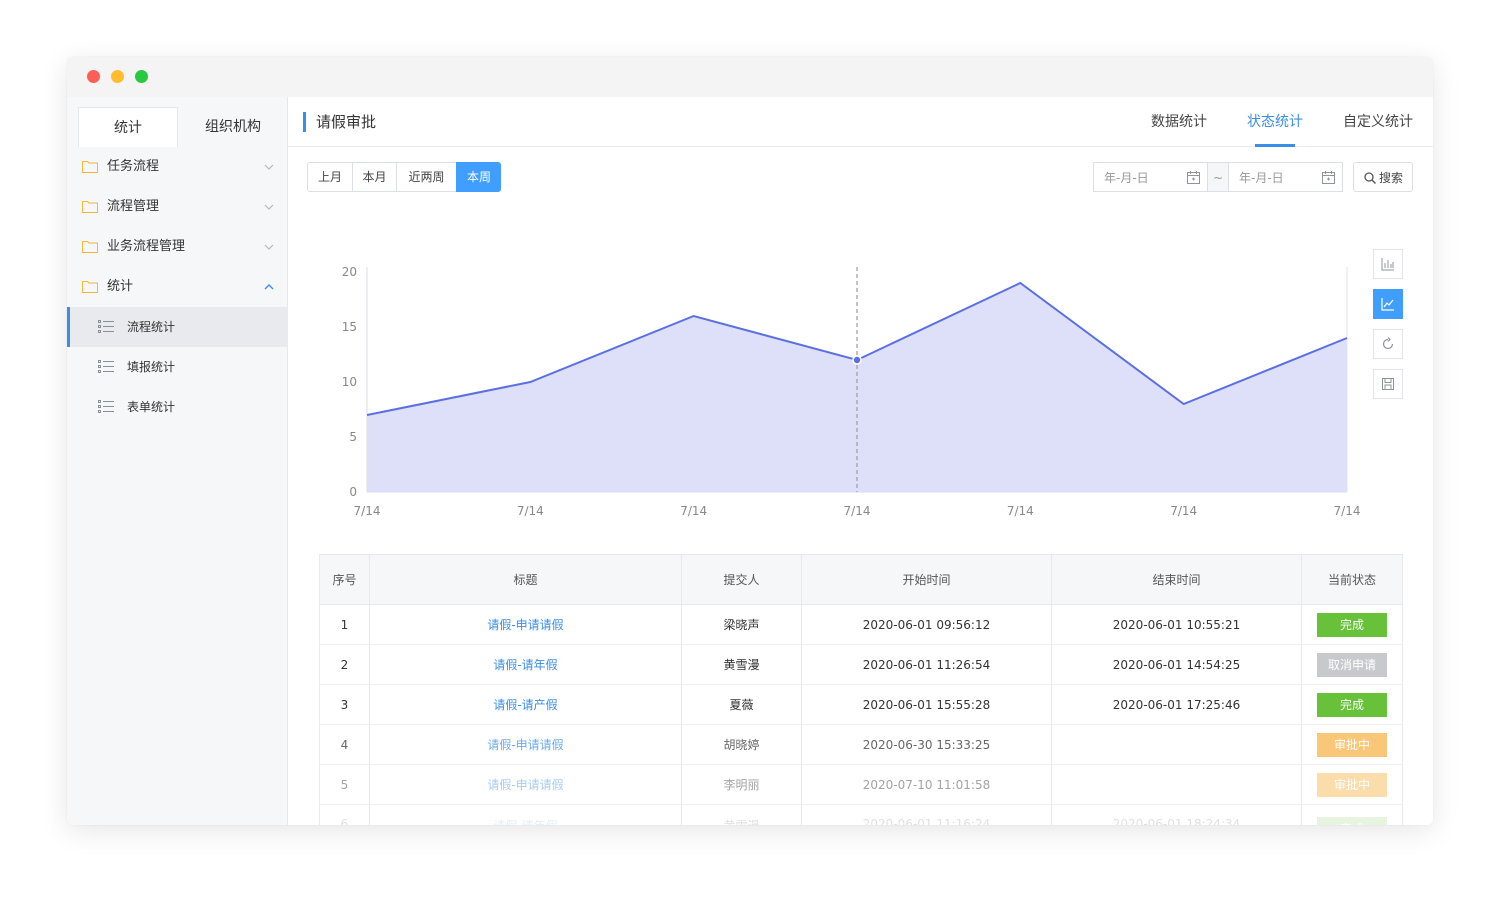 Image resolution: width=1500 pixels, height=900 pixels. I want to click on sub-item-form-stats: 表单统计, so click(177, 407).